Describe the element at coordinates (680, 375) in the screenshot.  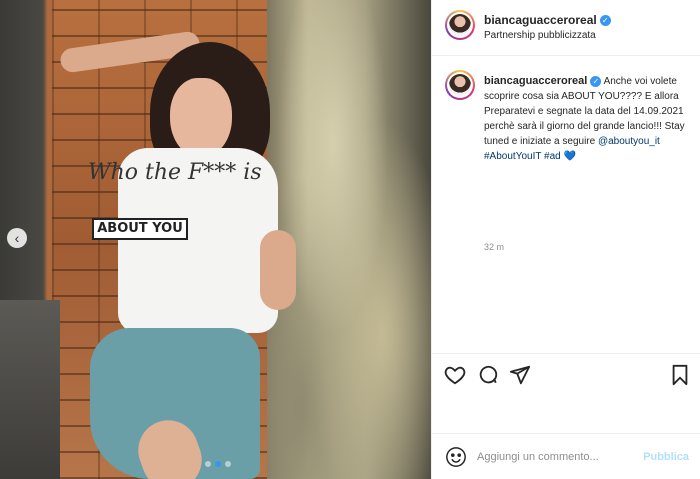
I see `bookmark-icon` at that location.